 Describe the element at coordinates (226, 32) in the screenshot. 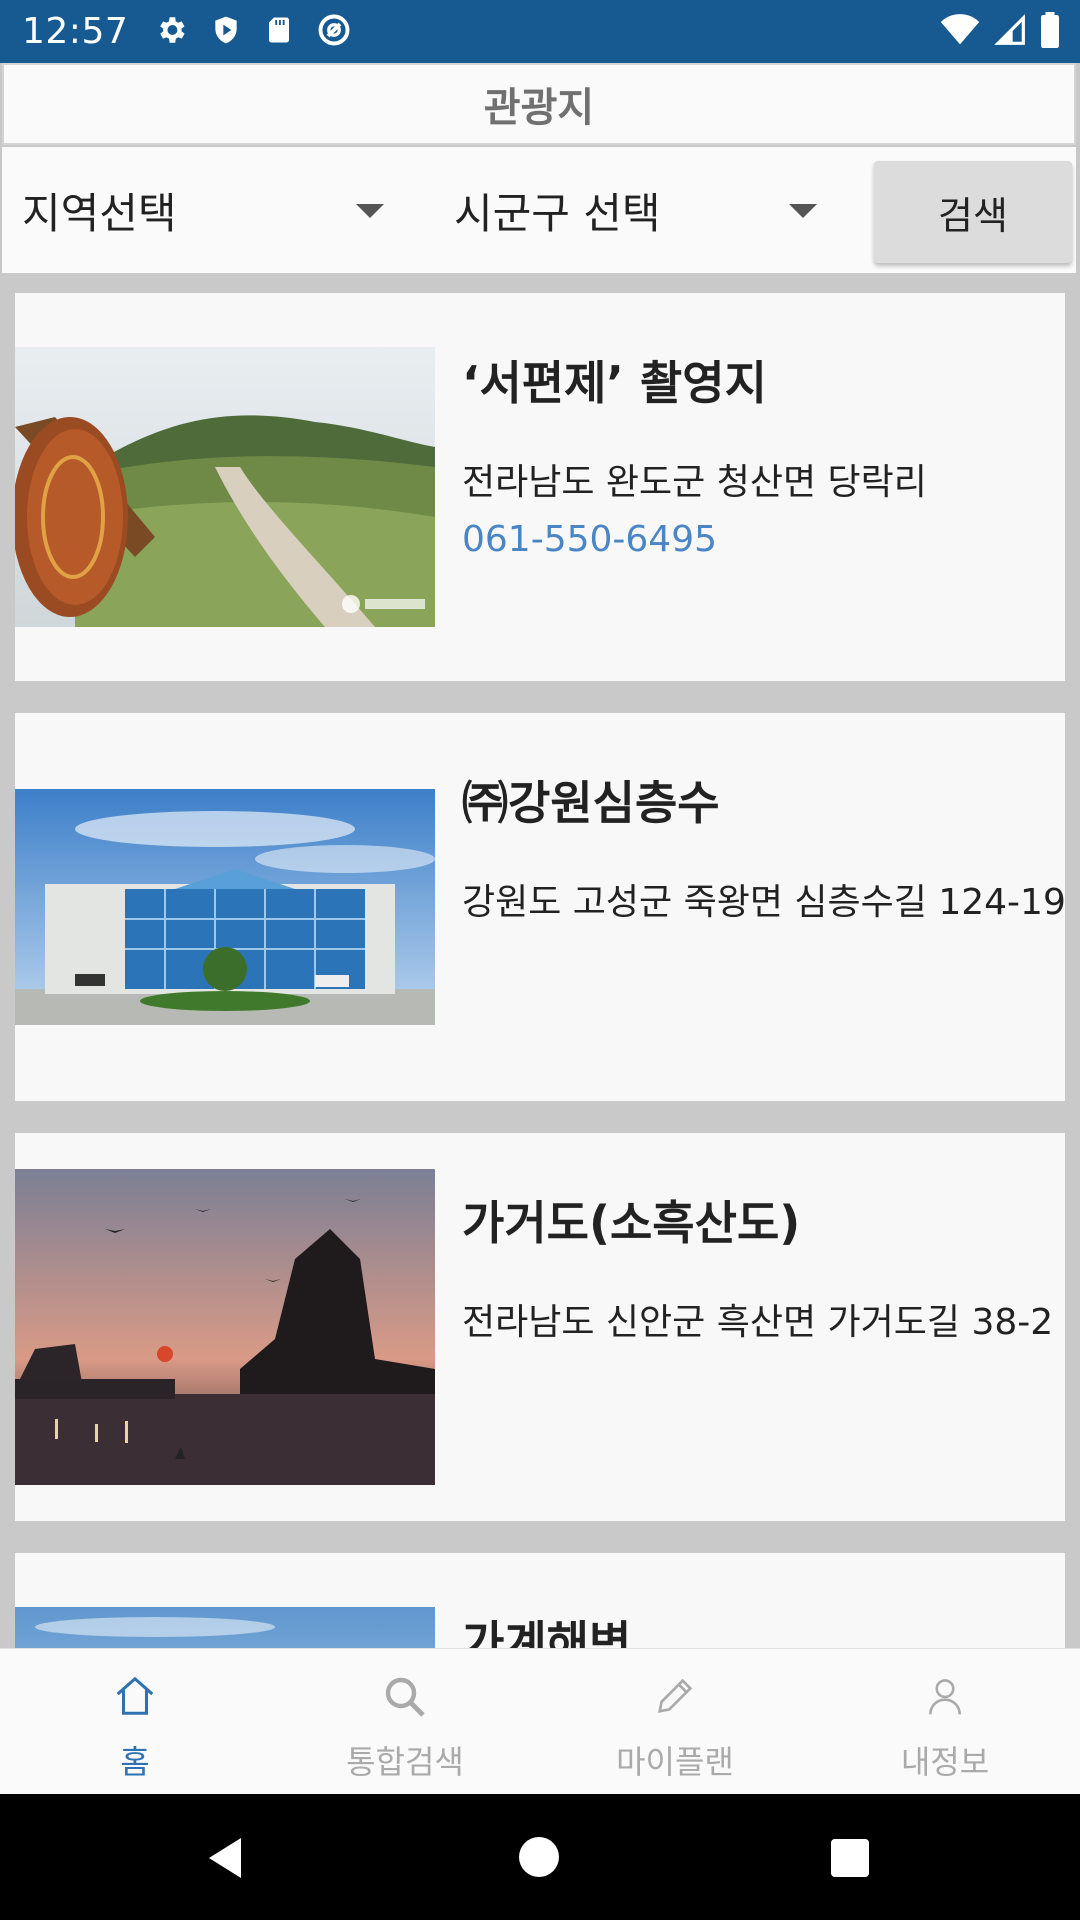

I see `shield-icon` at that location.